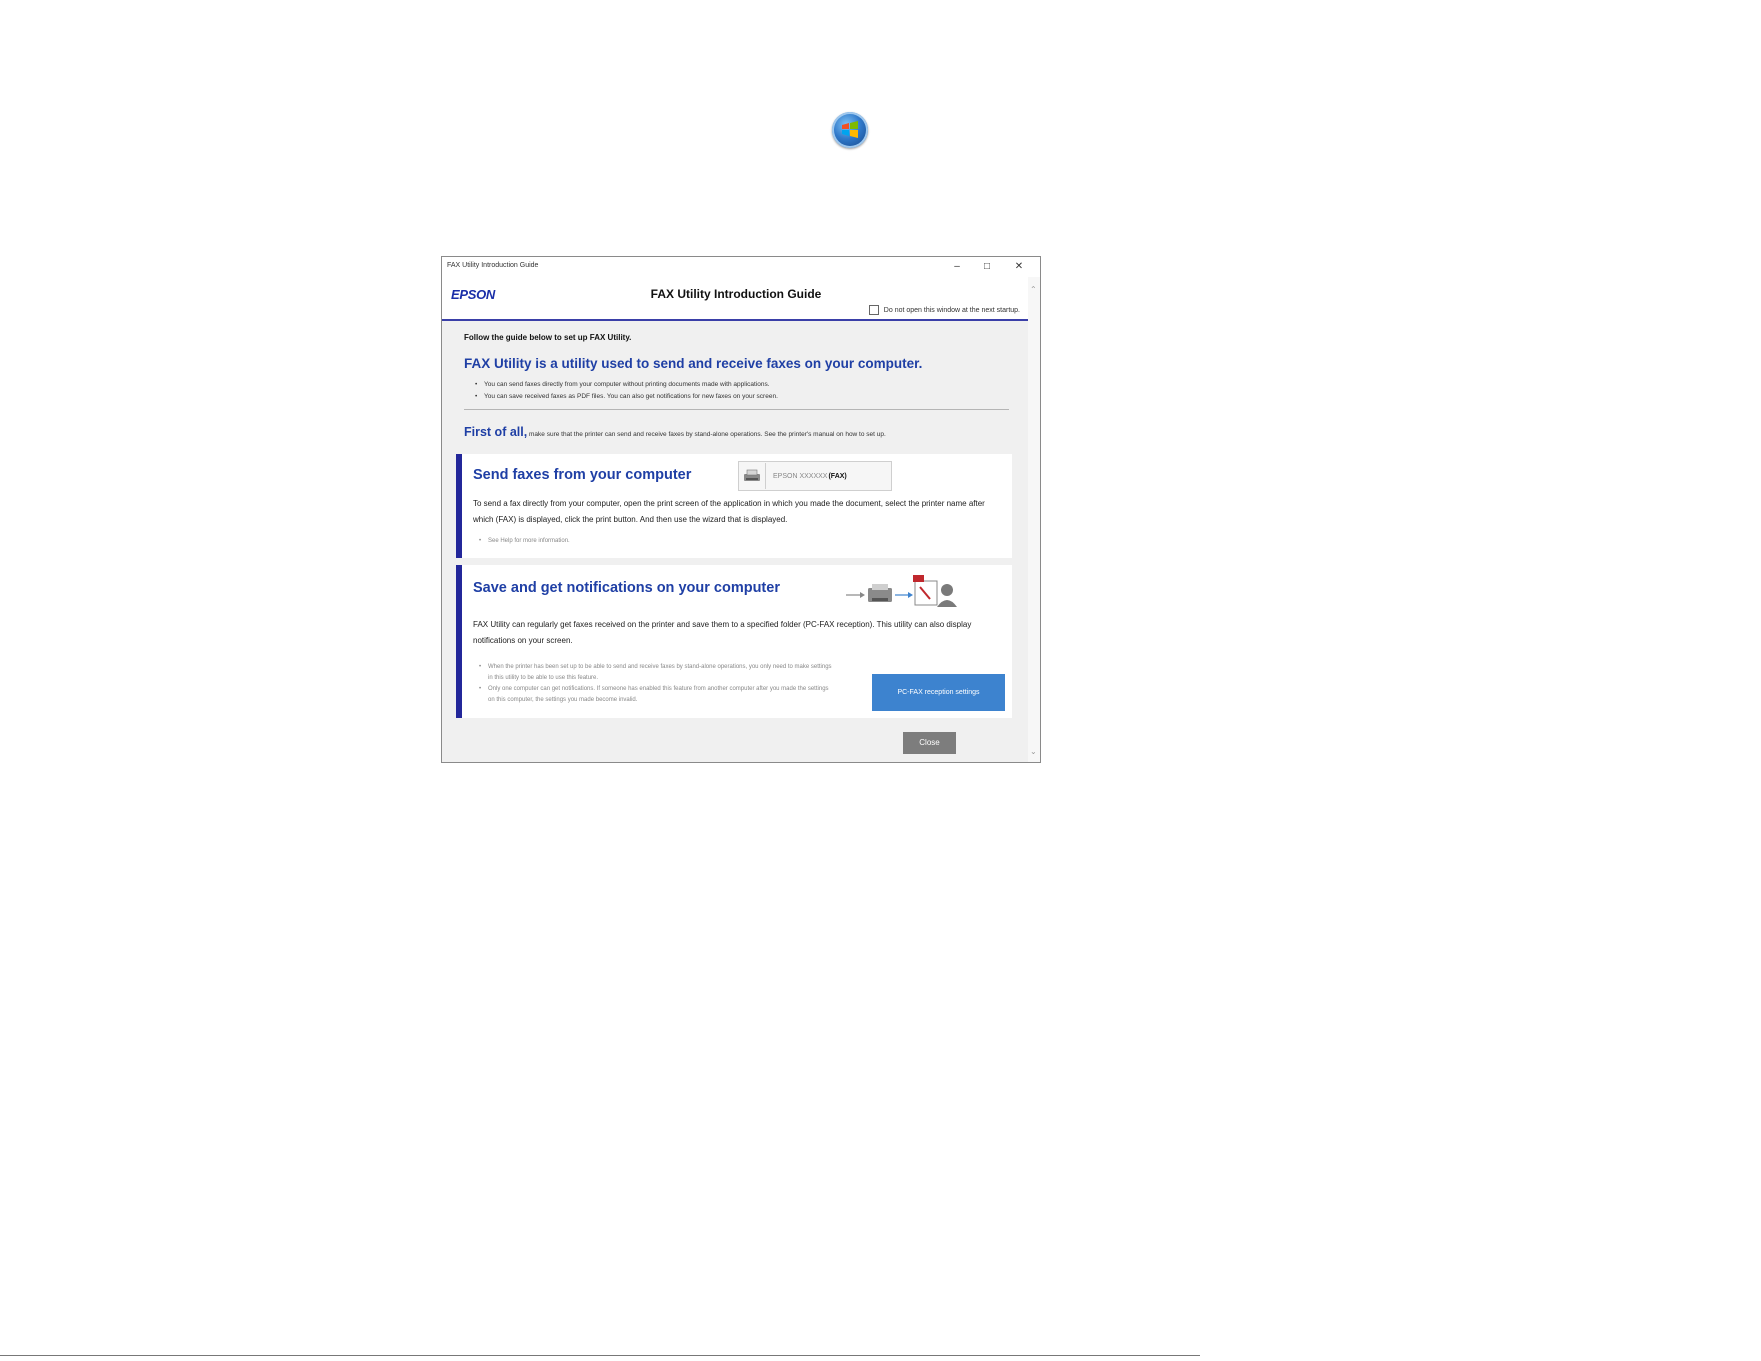 This screenshot has width=1761, height=1361. I want to click on windows-start-icon, so click(850, 130).